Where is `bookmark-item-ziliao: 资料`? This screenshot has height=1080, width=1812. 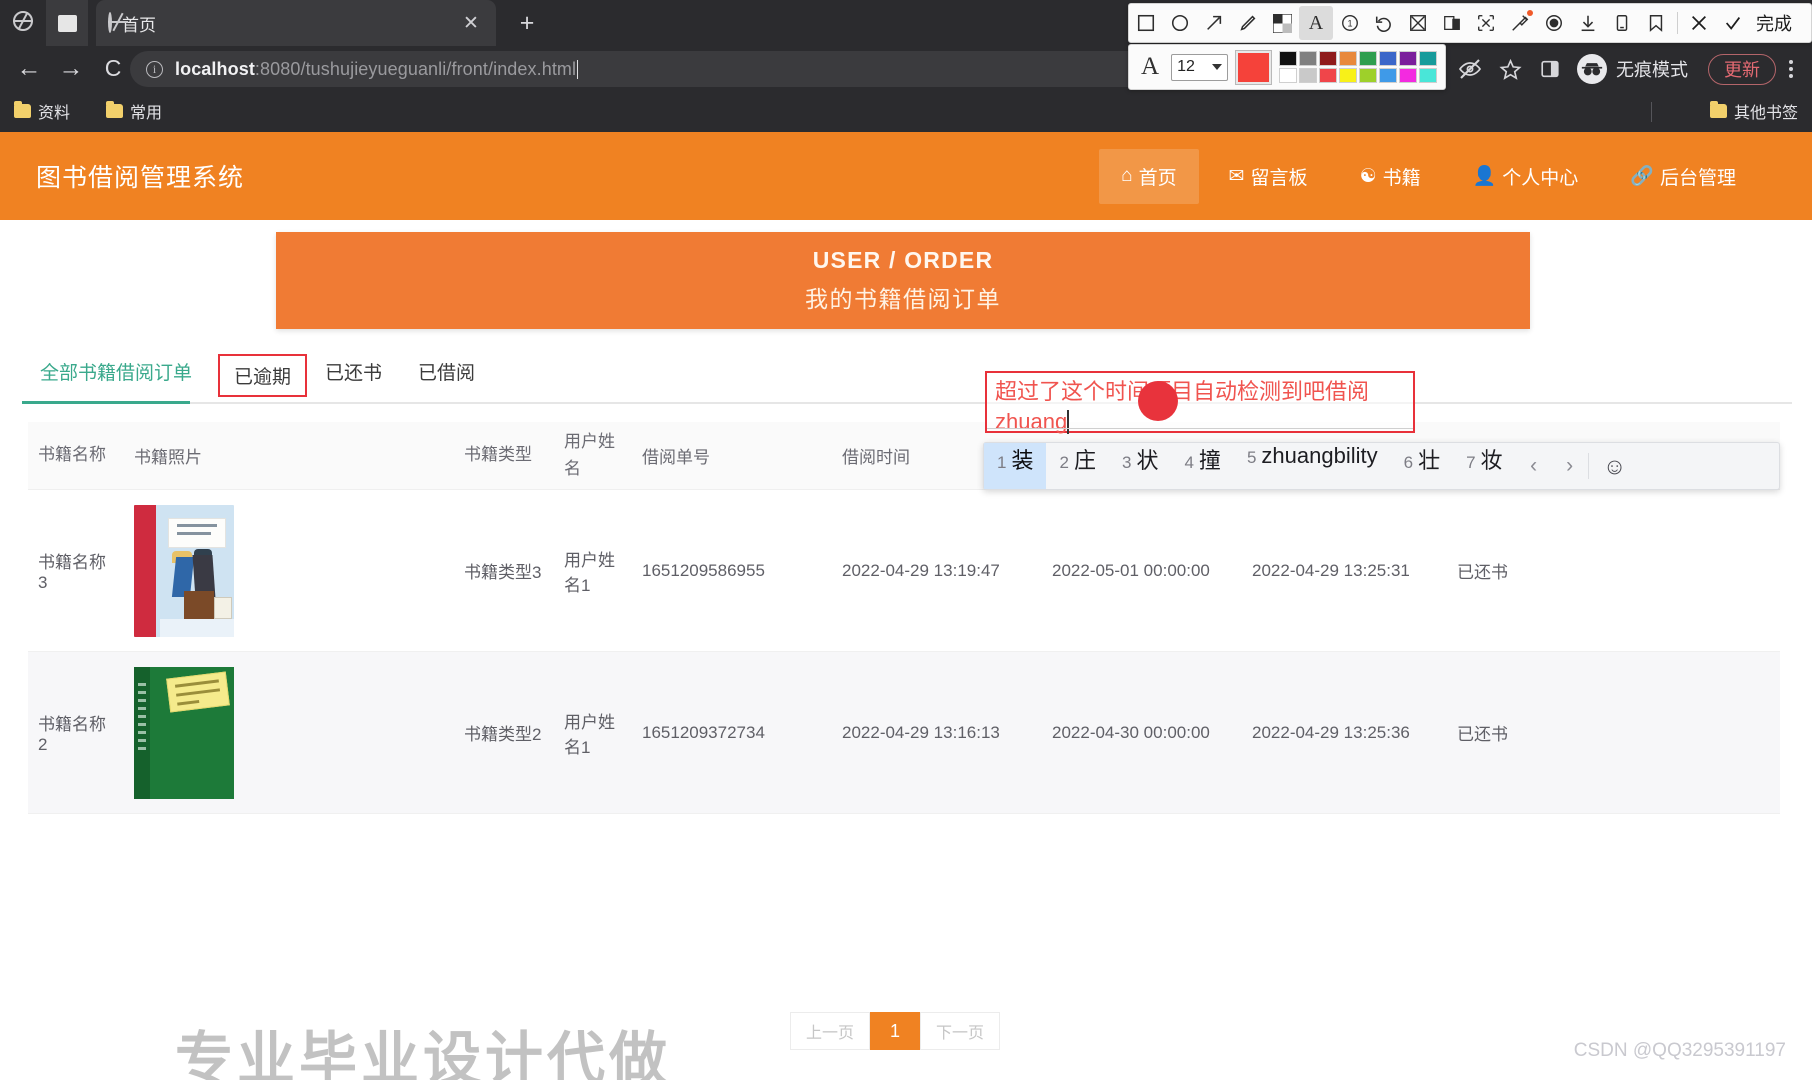 bookmark-item-ziliao: 资料 is located at coordinates (42, 111).